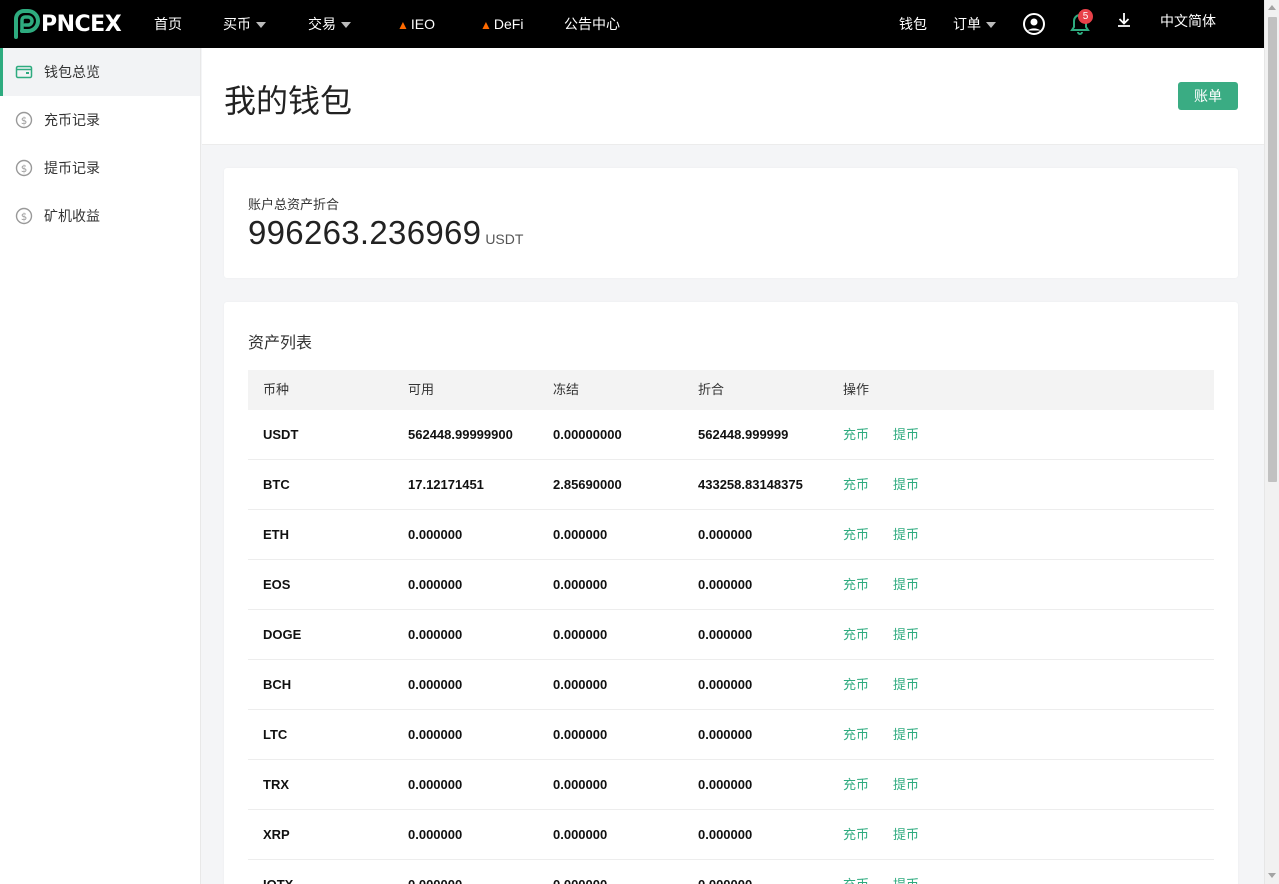  What do you see at coordinates (731, 223) in the screenshot?
I see `total-assets-card: 账户总资产折合 996263.236969 USDT` at bounding box center [731, 223].